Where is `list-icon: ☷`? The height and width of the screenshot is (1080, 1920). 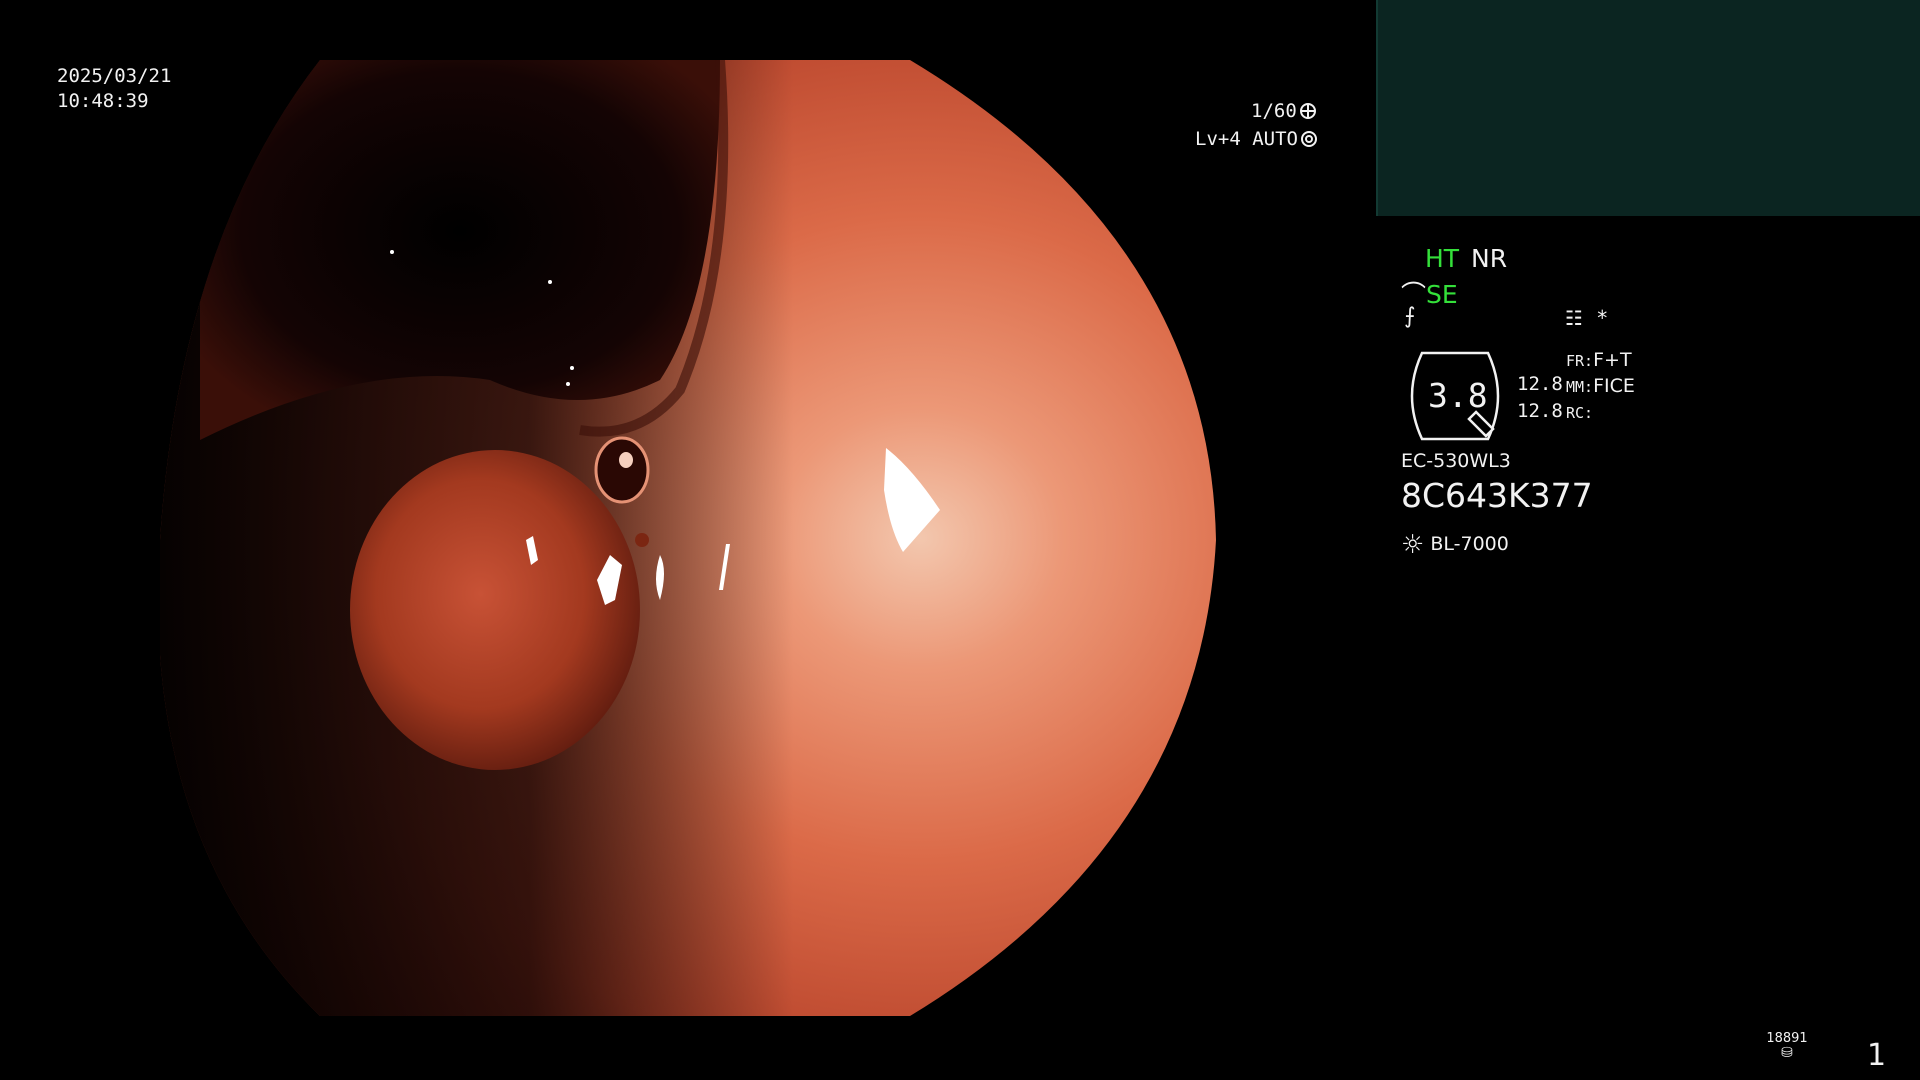
list-icon: ☷ is located at coordinates (1574, 318).